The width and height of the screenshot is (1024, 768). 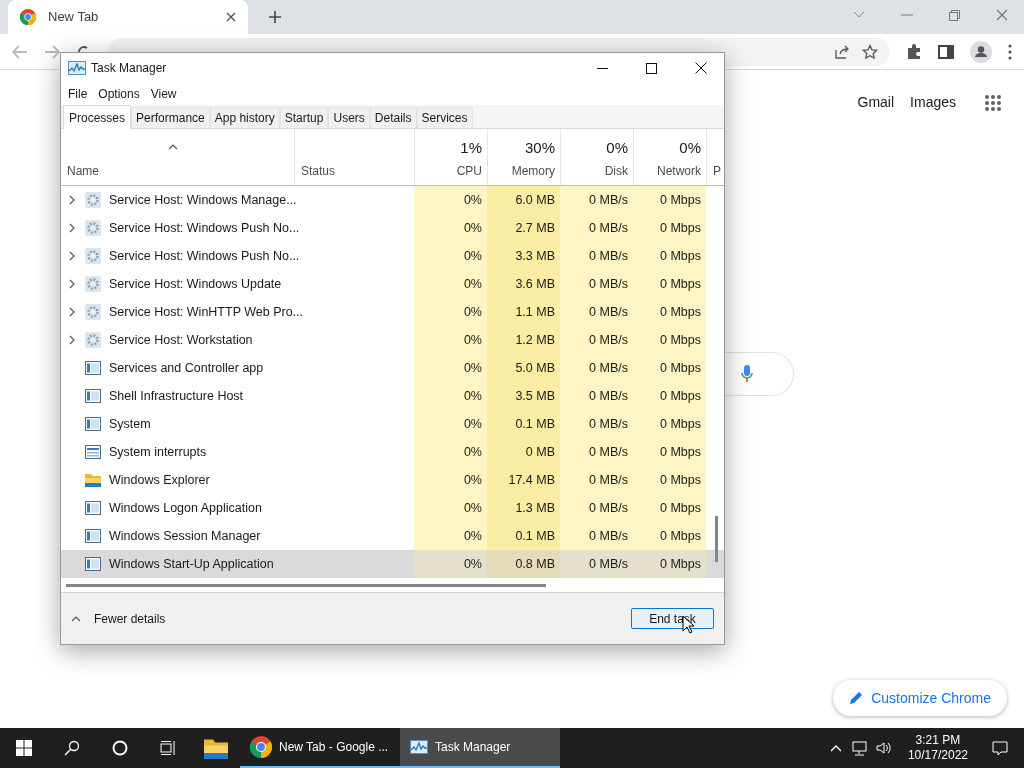 What do you see at coordinates (981, 51) in the screenshot?
I see `avatar-icon` at bounding box center [981, 51].